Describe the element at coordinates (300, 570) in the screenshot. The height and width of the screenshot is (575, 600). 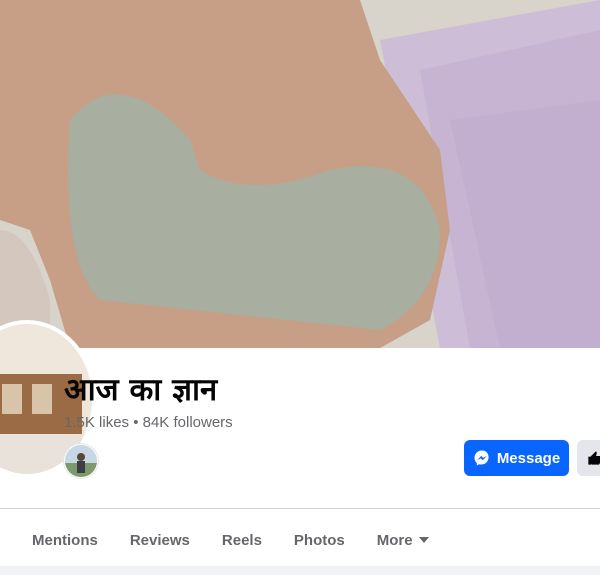
I see `page-background-strip` at that location.